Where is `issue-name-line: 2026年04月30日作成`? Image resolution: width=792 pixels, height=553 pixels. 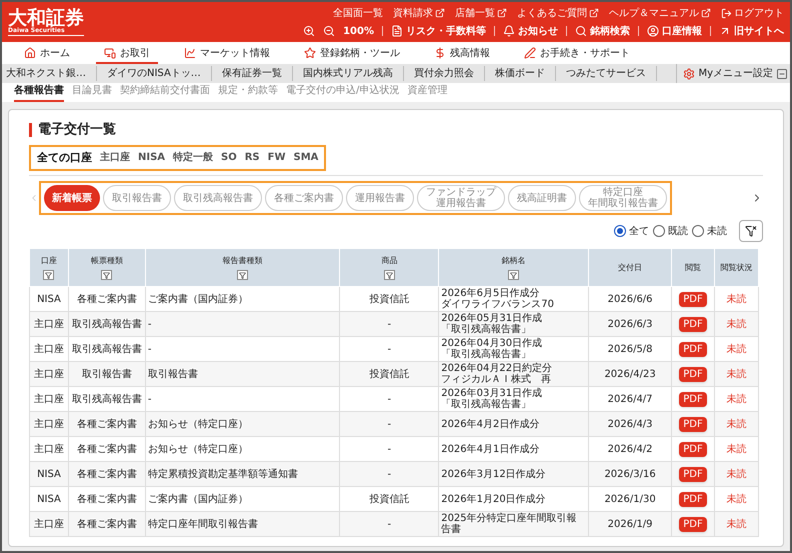 issue-name-line: 2026年04月30日作成 is located at coordinates (491, 343).